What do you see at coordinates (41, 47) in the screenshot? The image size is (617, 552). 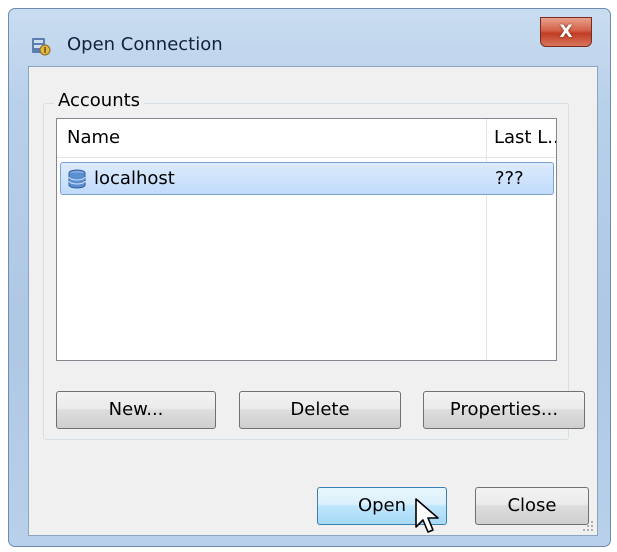 I see `connection-icon` at bounding box center [41, 47].